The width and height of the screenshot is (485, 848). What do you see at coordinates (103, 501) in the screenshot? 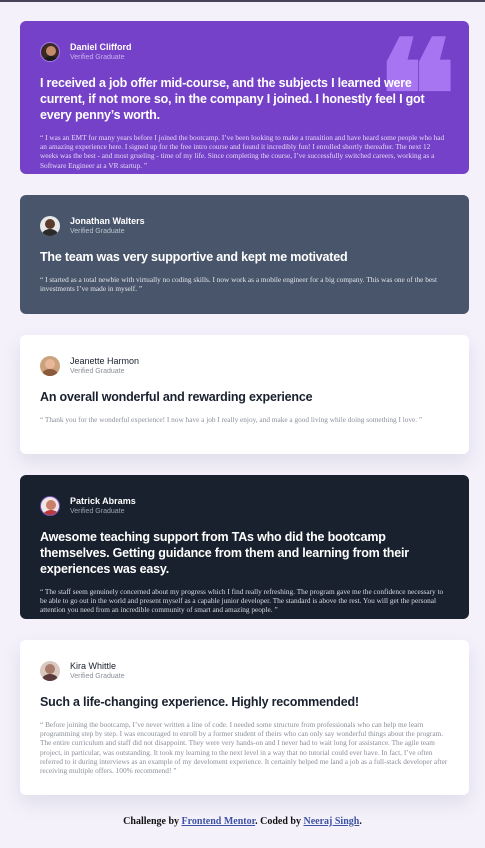
I see `author-name: Patrick Abrams` at bounding box center [103, 501].